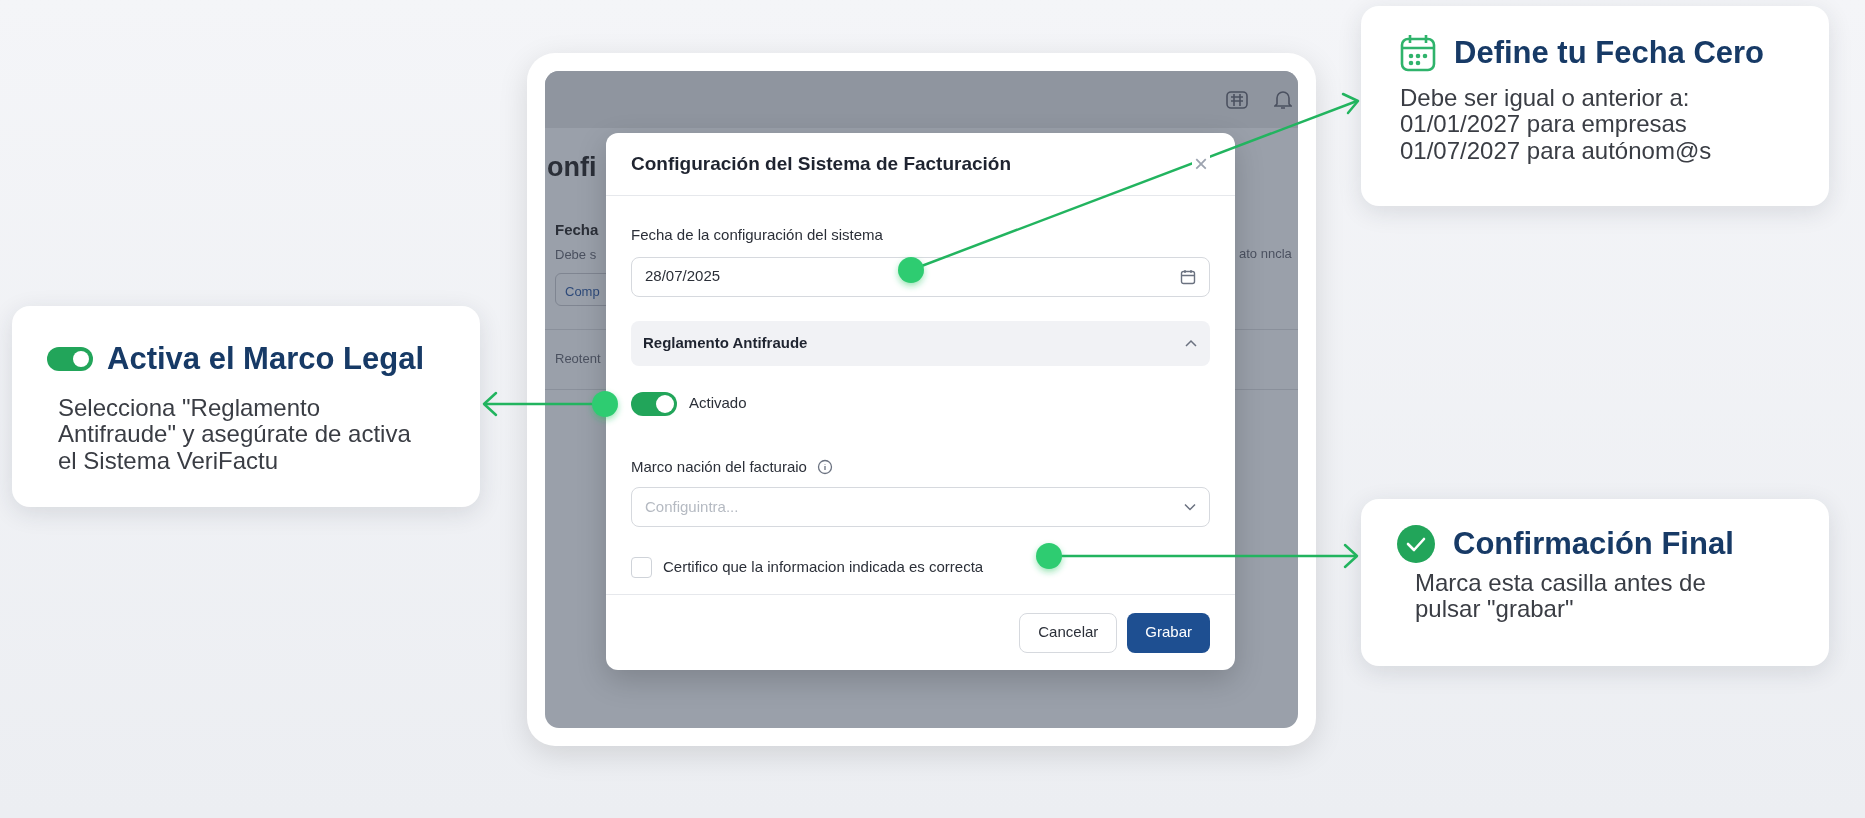 This screenshot has width=1865, height=818. What do you see at coordinates (719, 466) in the screenshot?
I see `field-label: Marco nación del facturaio` at bounding box center [719, 466].